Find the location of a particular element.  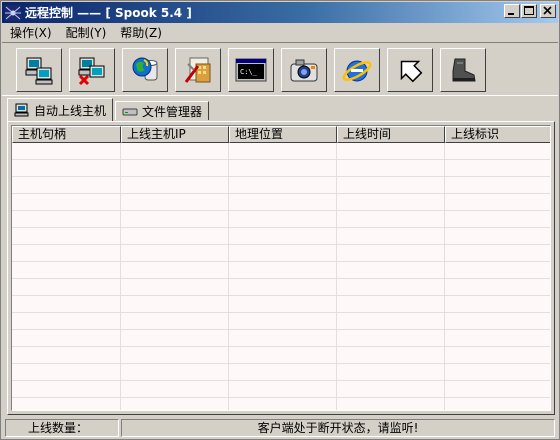

toolbar: C:\_ is located at coordinates (280, 69).